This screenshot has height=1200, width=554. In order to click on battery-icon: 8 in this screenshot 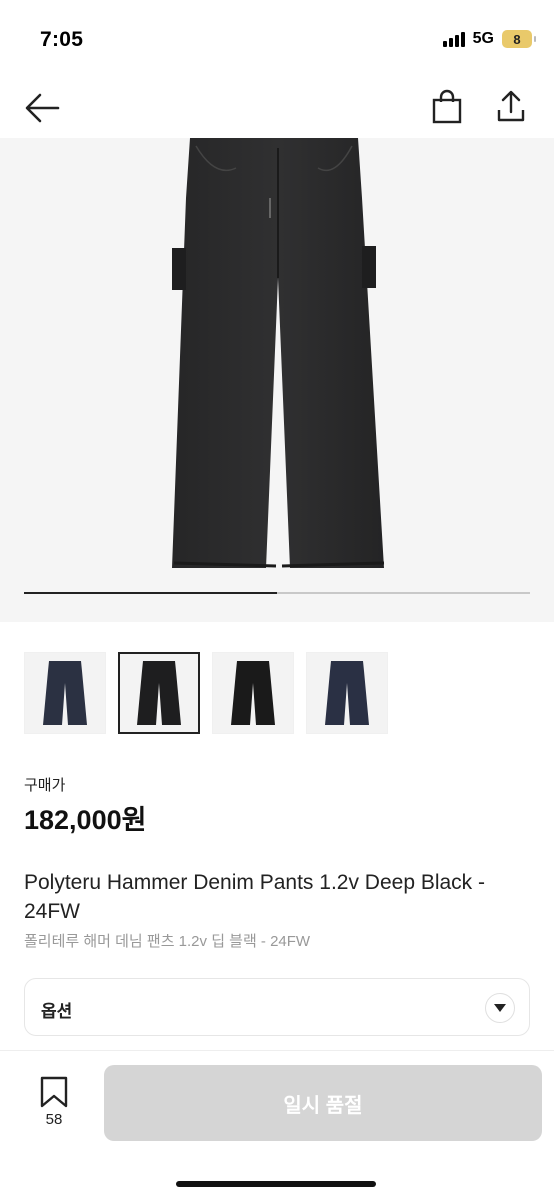, I will do `click(519, 39)`.